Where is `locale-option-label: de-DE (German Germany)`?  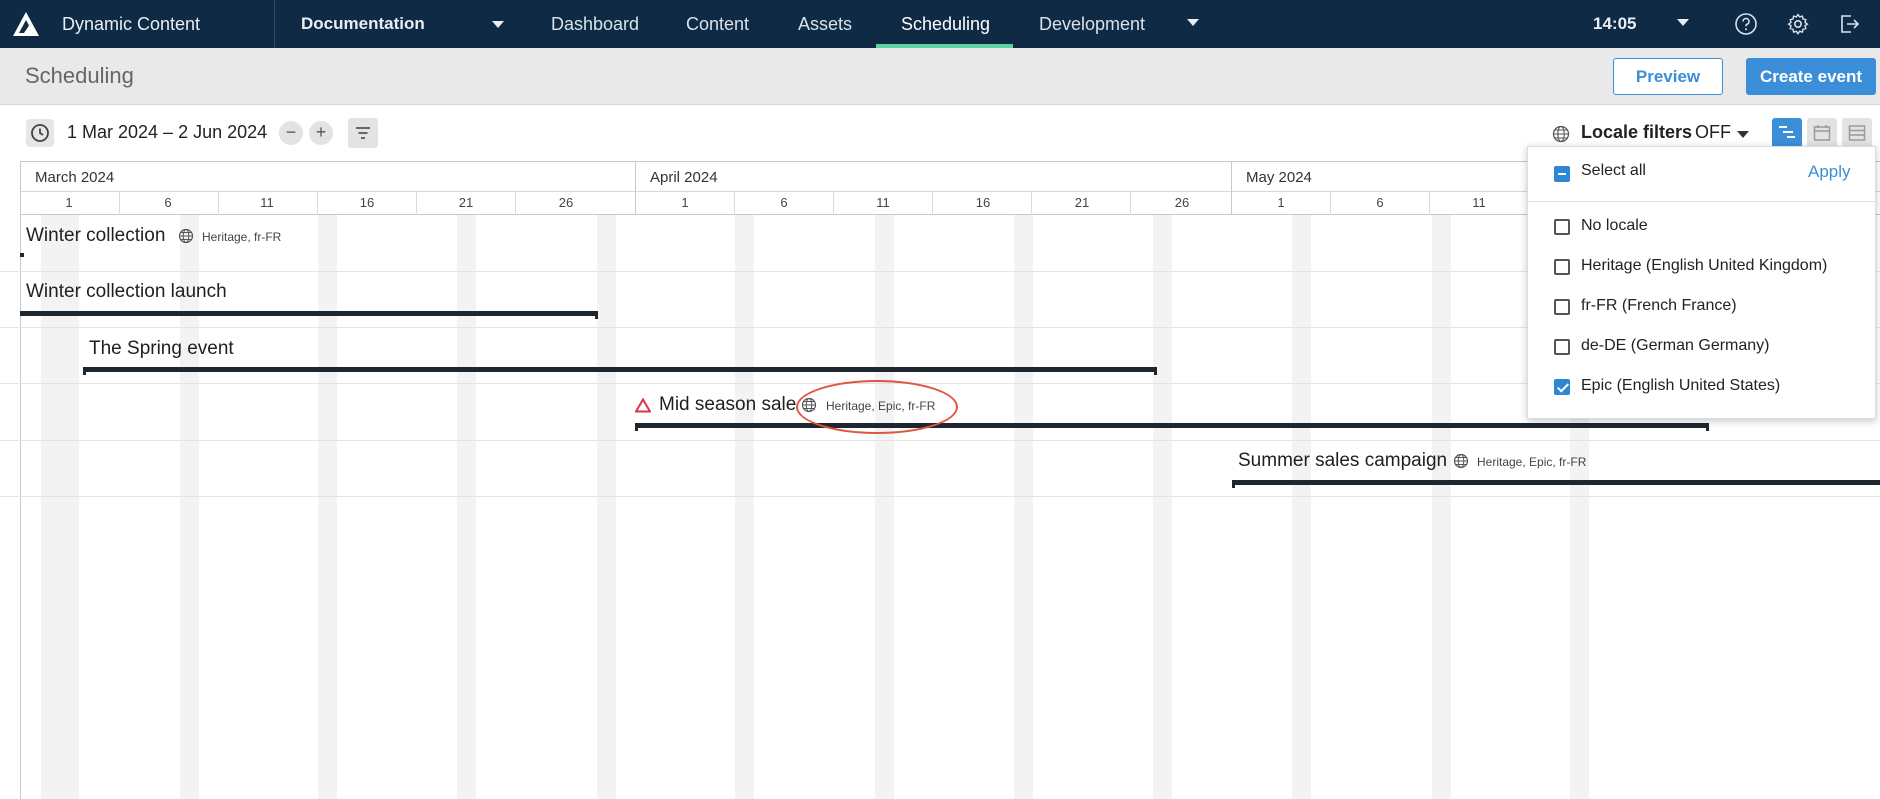
locale-option-label: de-DE (German Germany) is located at coordinates (1675, 346).